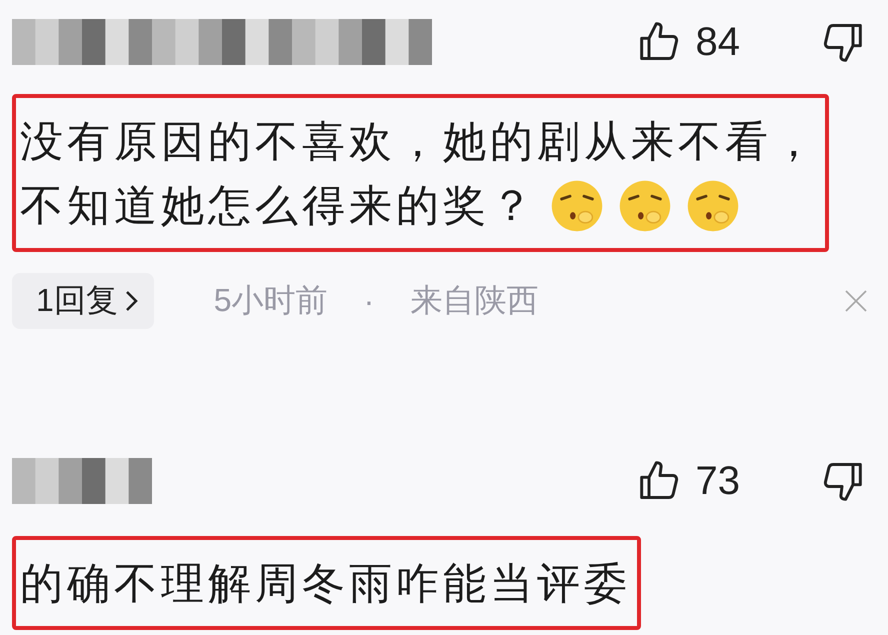  Describe the element at coordinates (718, 481) in the screenshot. I see `like-count: 73` at that location.